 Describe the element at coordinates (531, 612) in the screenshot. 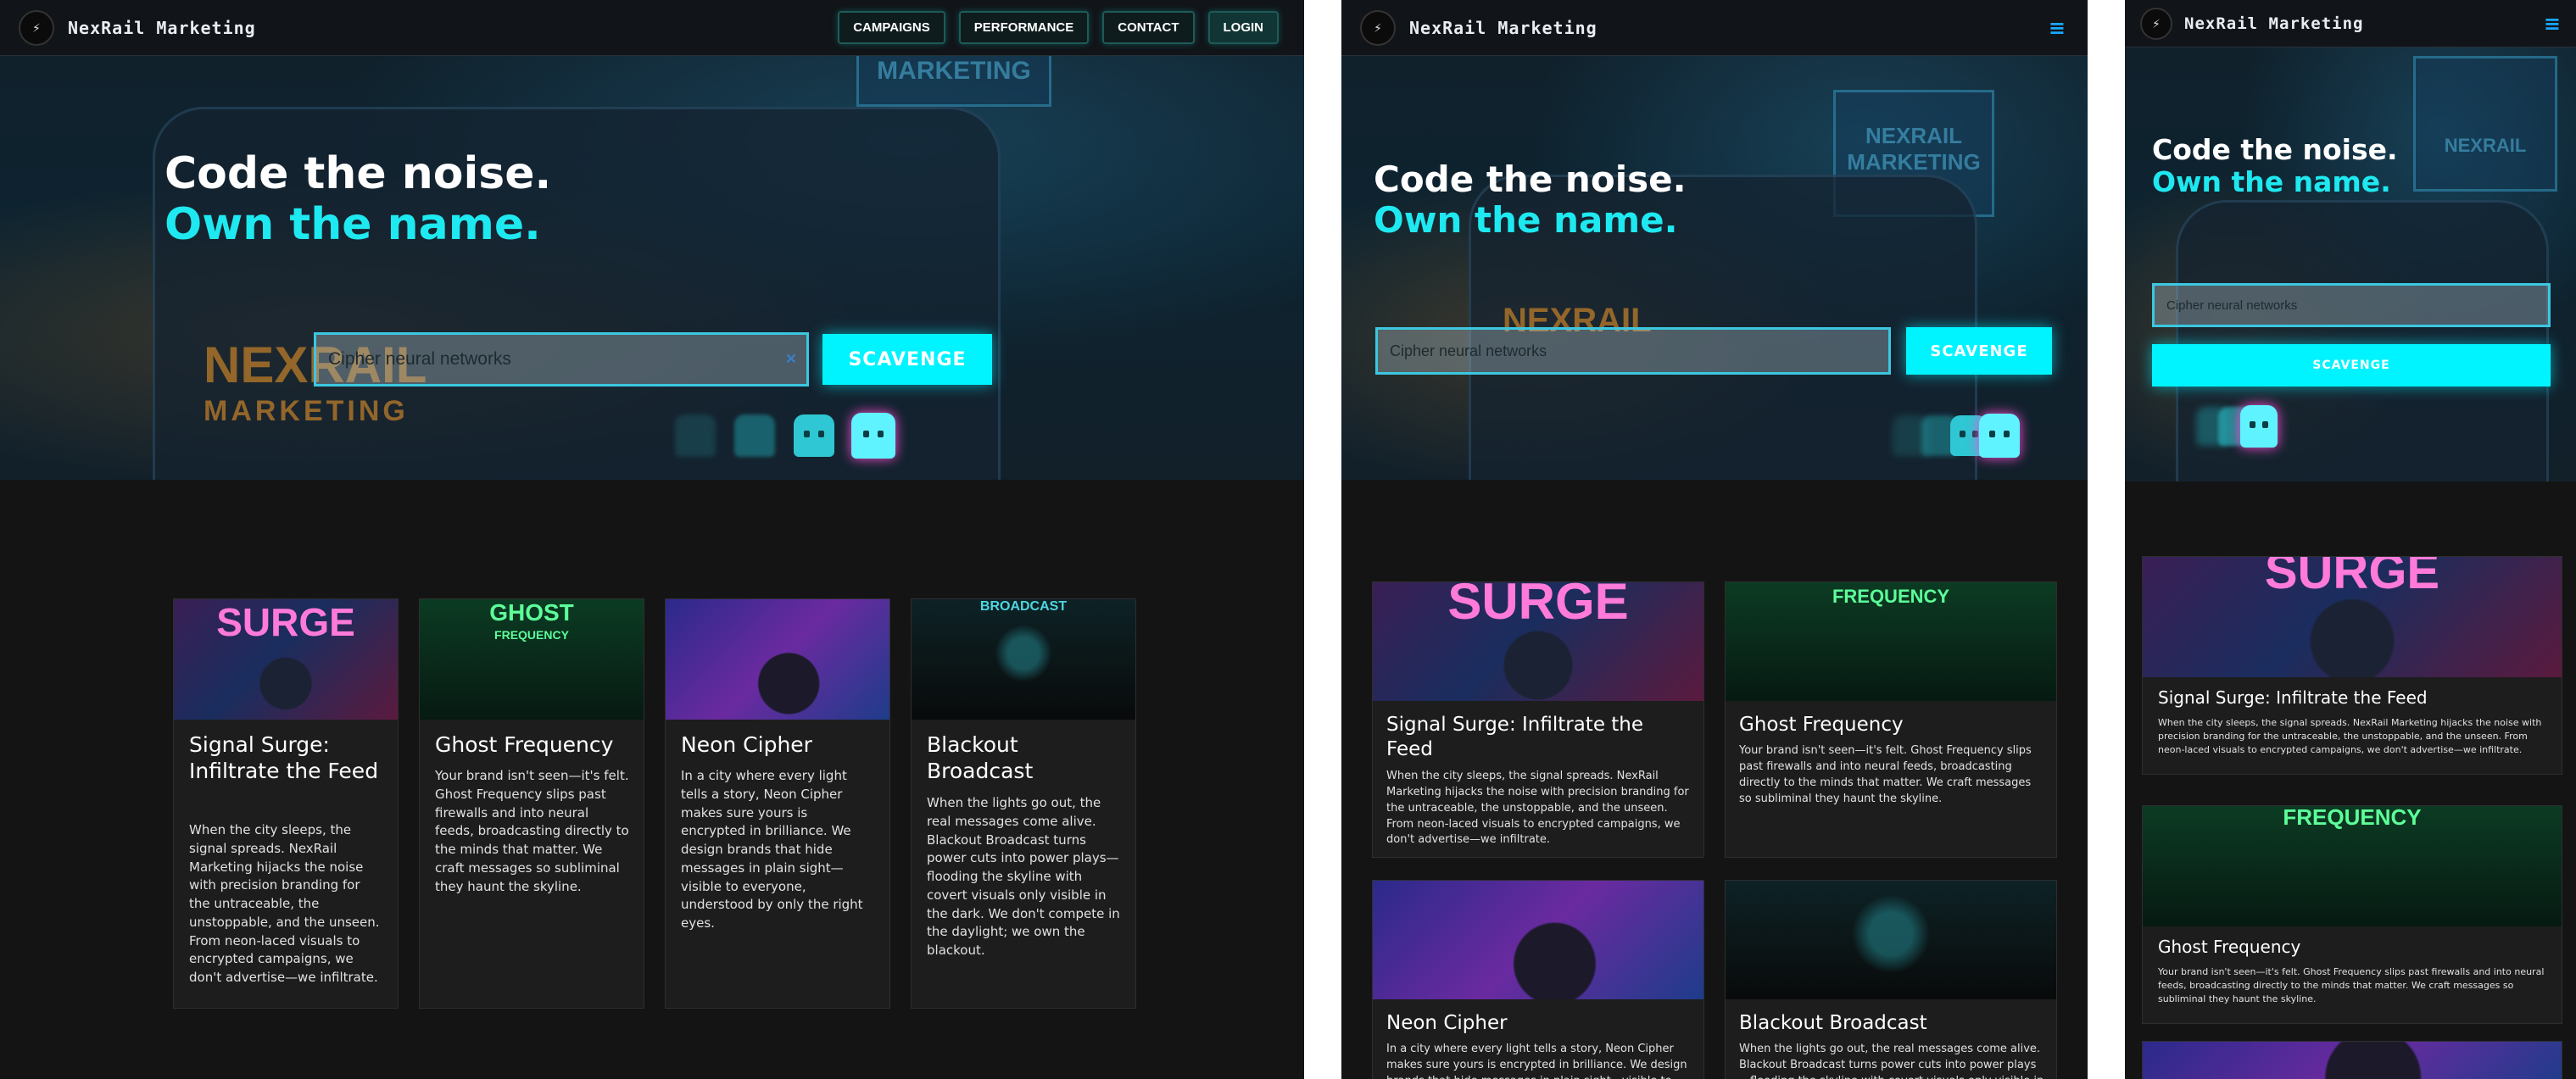

I see `card-image-text: GHOST` at that location.